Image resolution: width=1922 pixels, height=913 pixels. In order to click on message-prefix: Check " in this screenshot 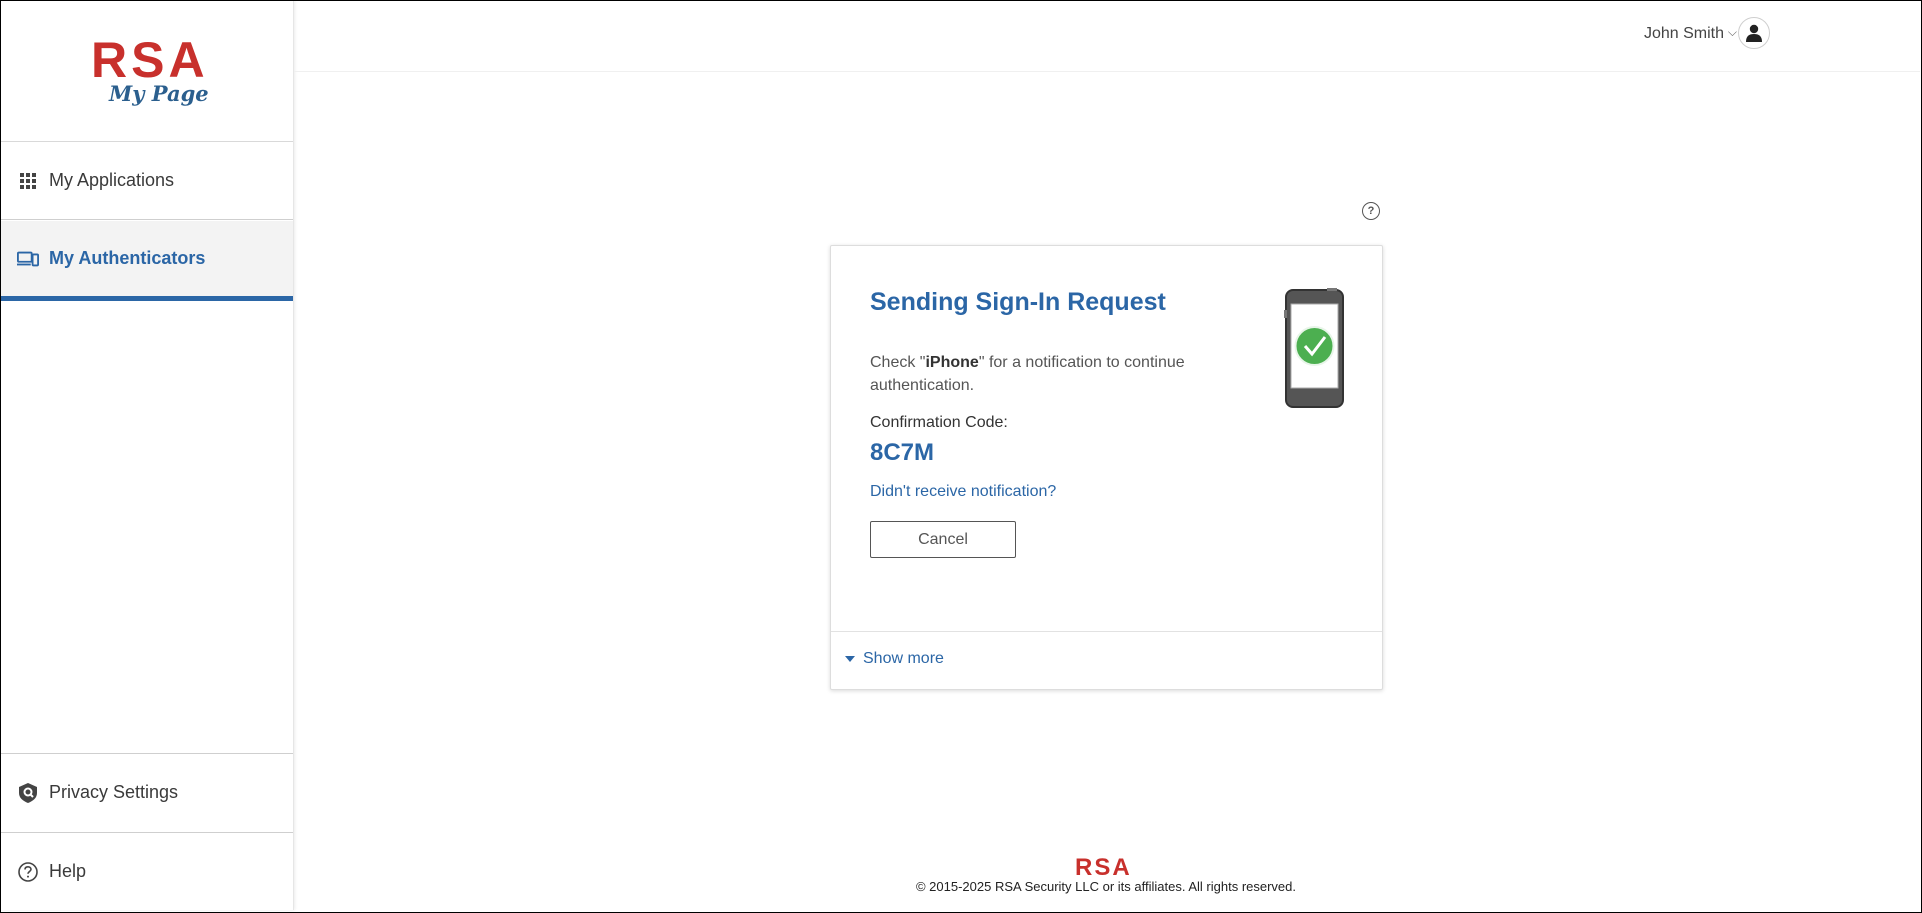, I will do `click(898, 362)`.